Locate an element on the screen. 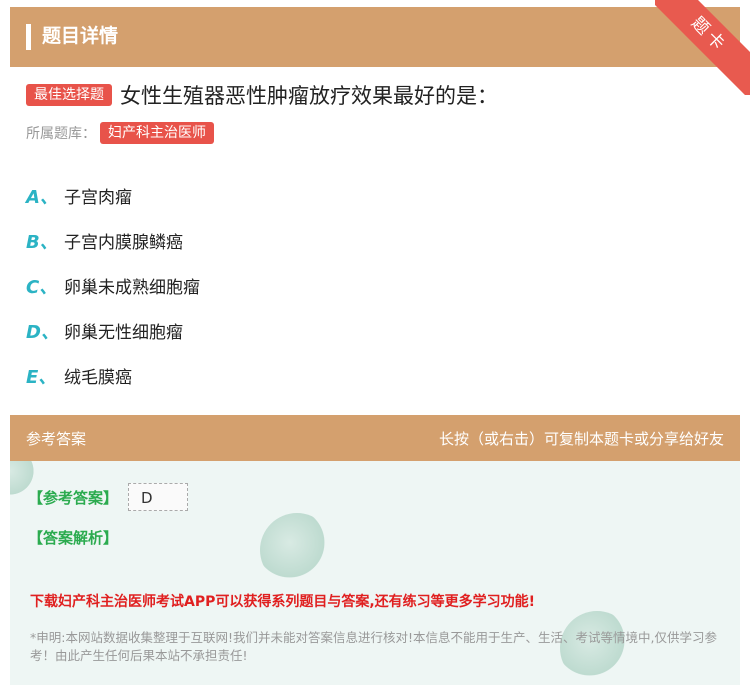 This screenshot has width=750, height=685. corner-ribbon: 题卡 is located at coordinates (702, 47).